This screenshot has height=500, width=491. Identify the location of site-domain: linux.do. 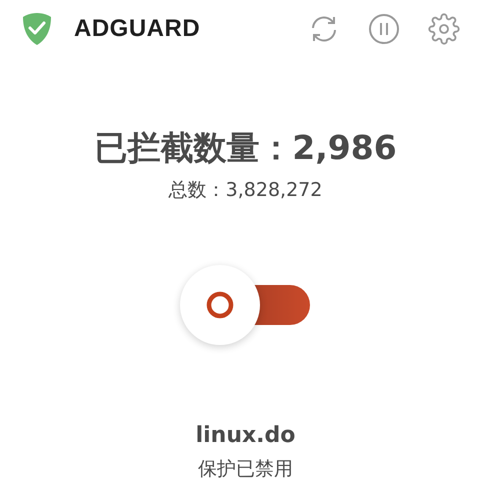
(246, 435).